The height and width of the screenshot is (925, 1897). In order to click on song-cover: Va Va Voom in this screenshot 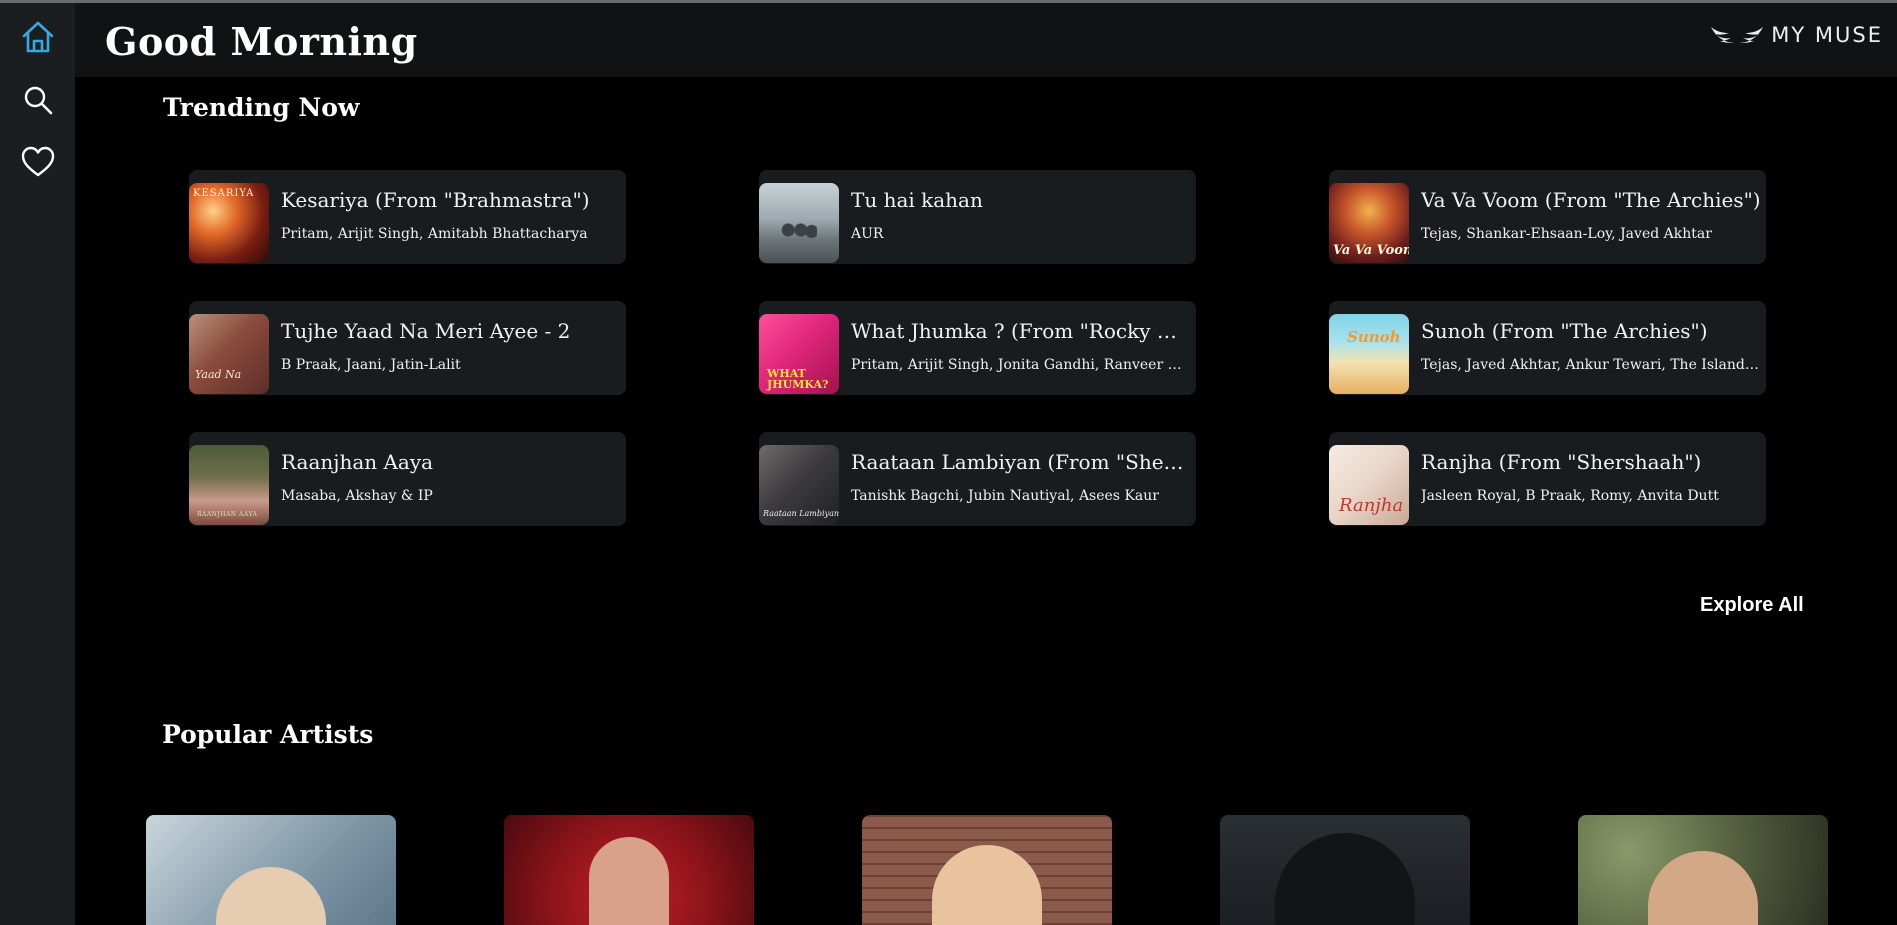, I will do `click(1369, 223)`.